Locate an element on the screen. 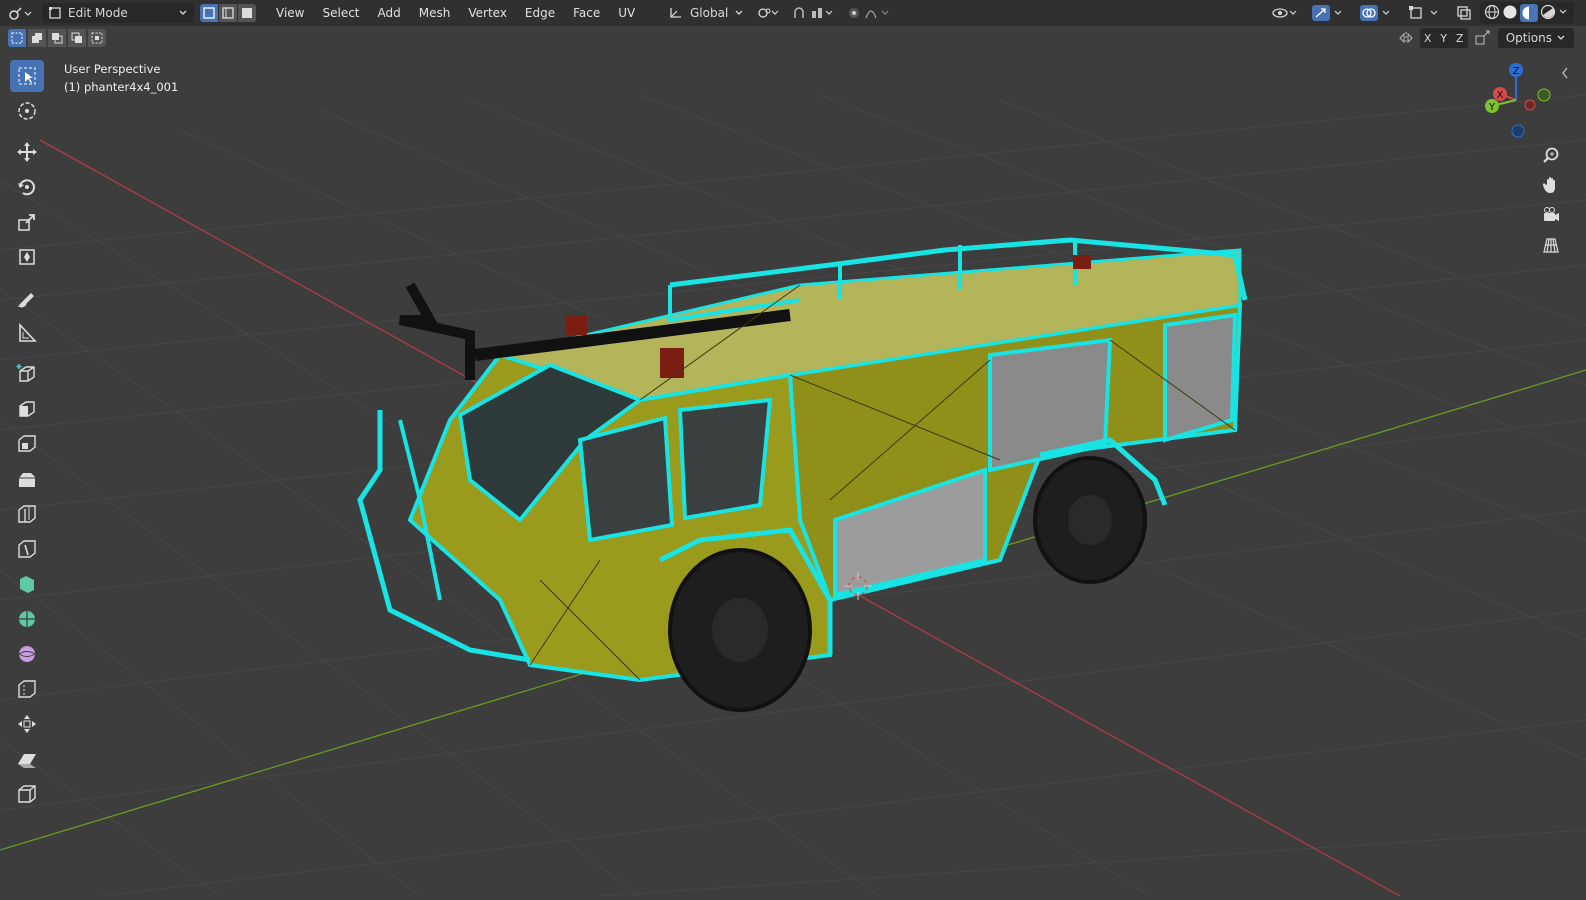 The image size is (1586, 900). edit-mode-icon is located at coordinates (55, 13).